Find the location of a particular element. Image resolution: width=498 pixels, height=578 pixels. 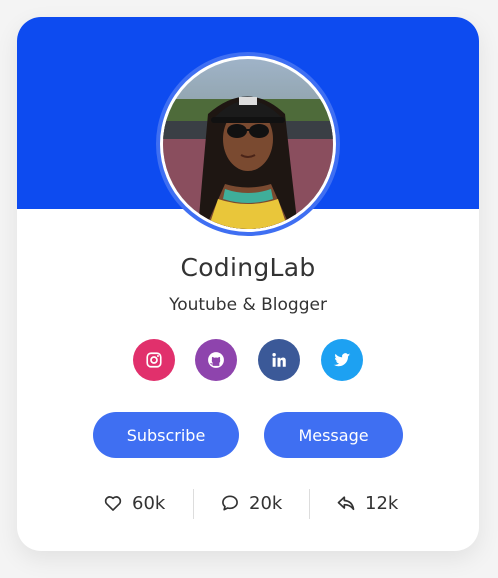

instagram-icon is located at coordinates (154, 360).